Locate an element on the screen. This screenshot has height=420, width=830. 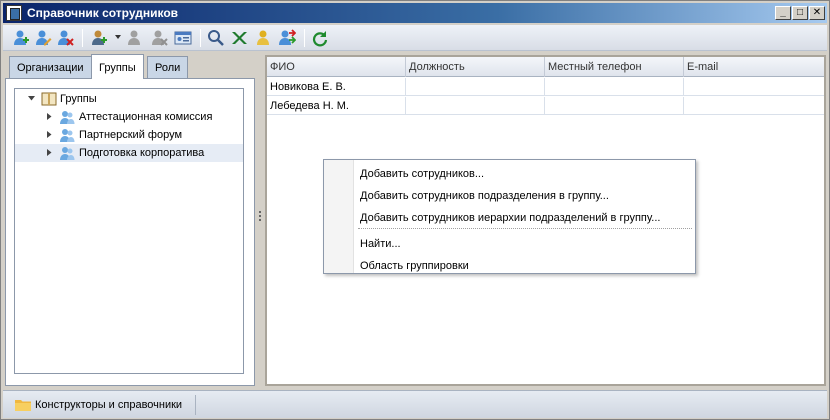
tree-root-label: Группы is located at coordinates (78, 99).